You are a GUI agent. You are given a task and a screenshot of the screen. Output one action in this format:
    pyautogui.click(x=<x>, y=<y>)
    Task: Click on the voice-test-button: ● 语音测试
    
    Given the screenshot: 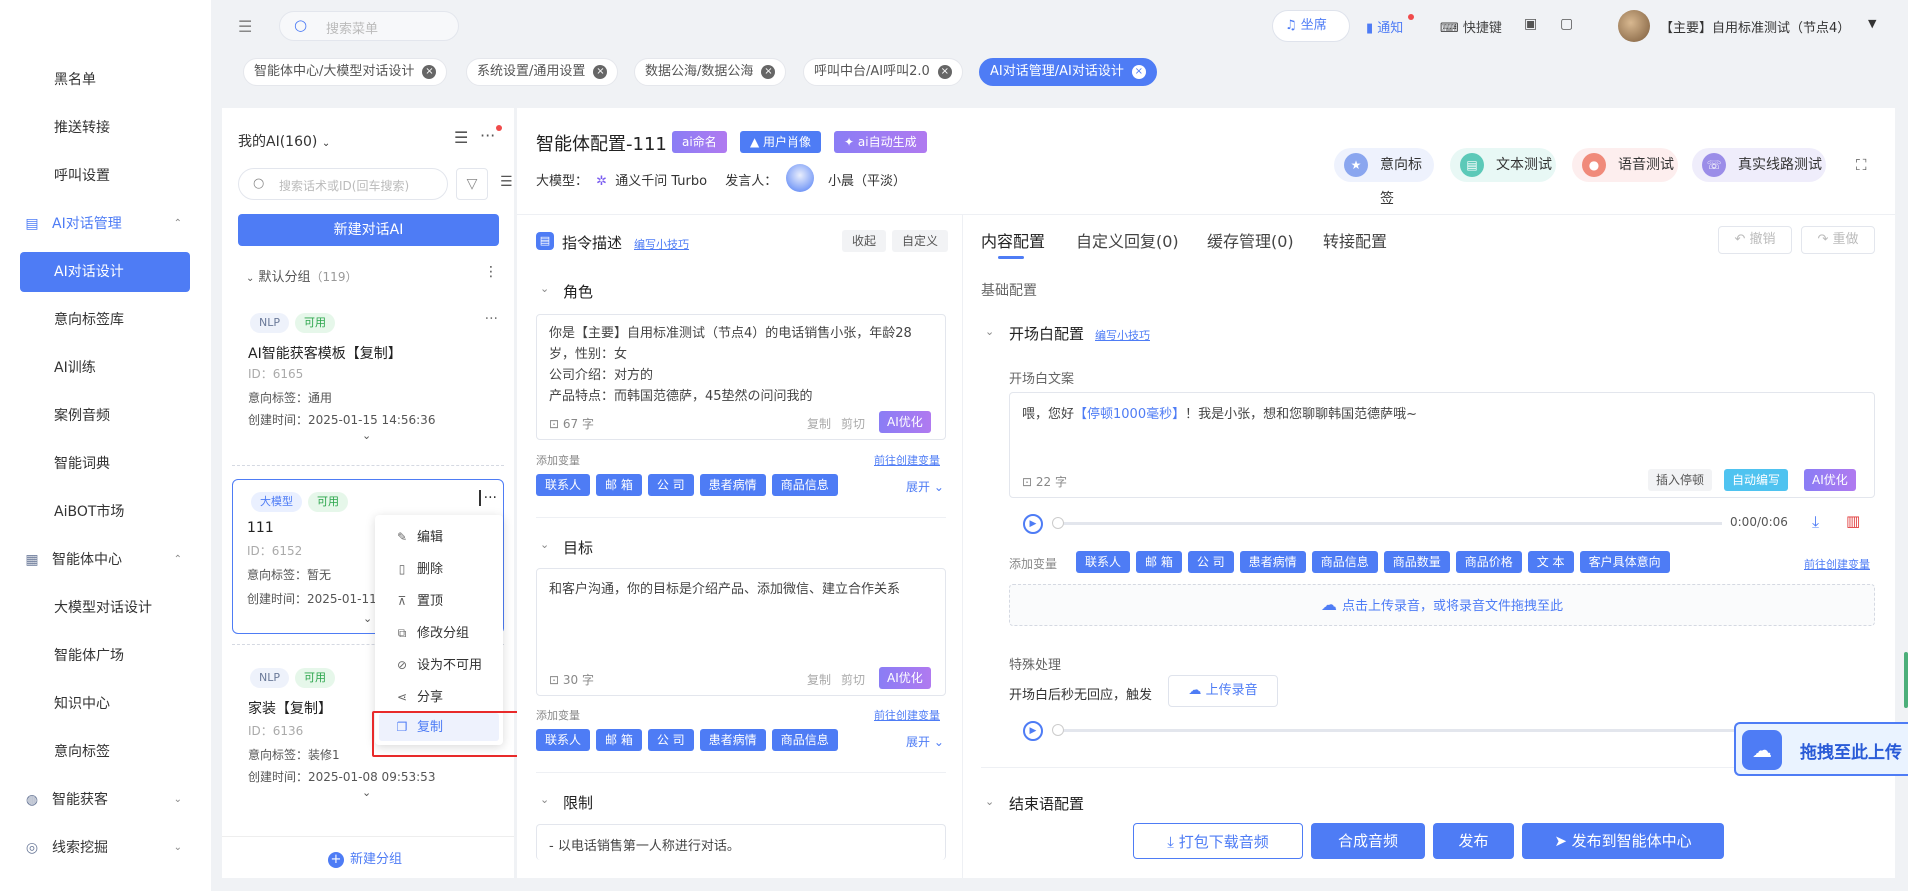 What is the action you would take?
    pyautogui.click(x=1625, y=165)
    